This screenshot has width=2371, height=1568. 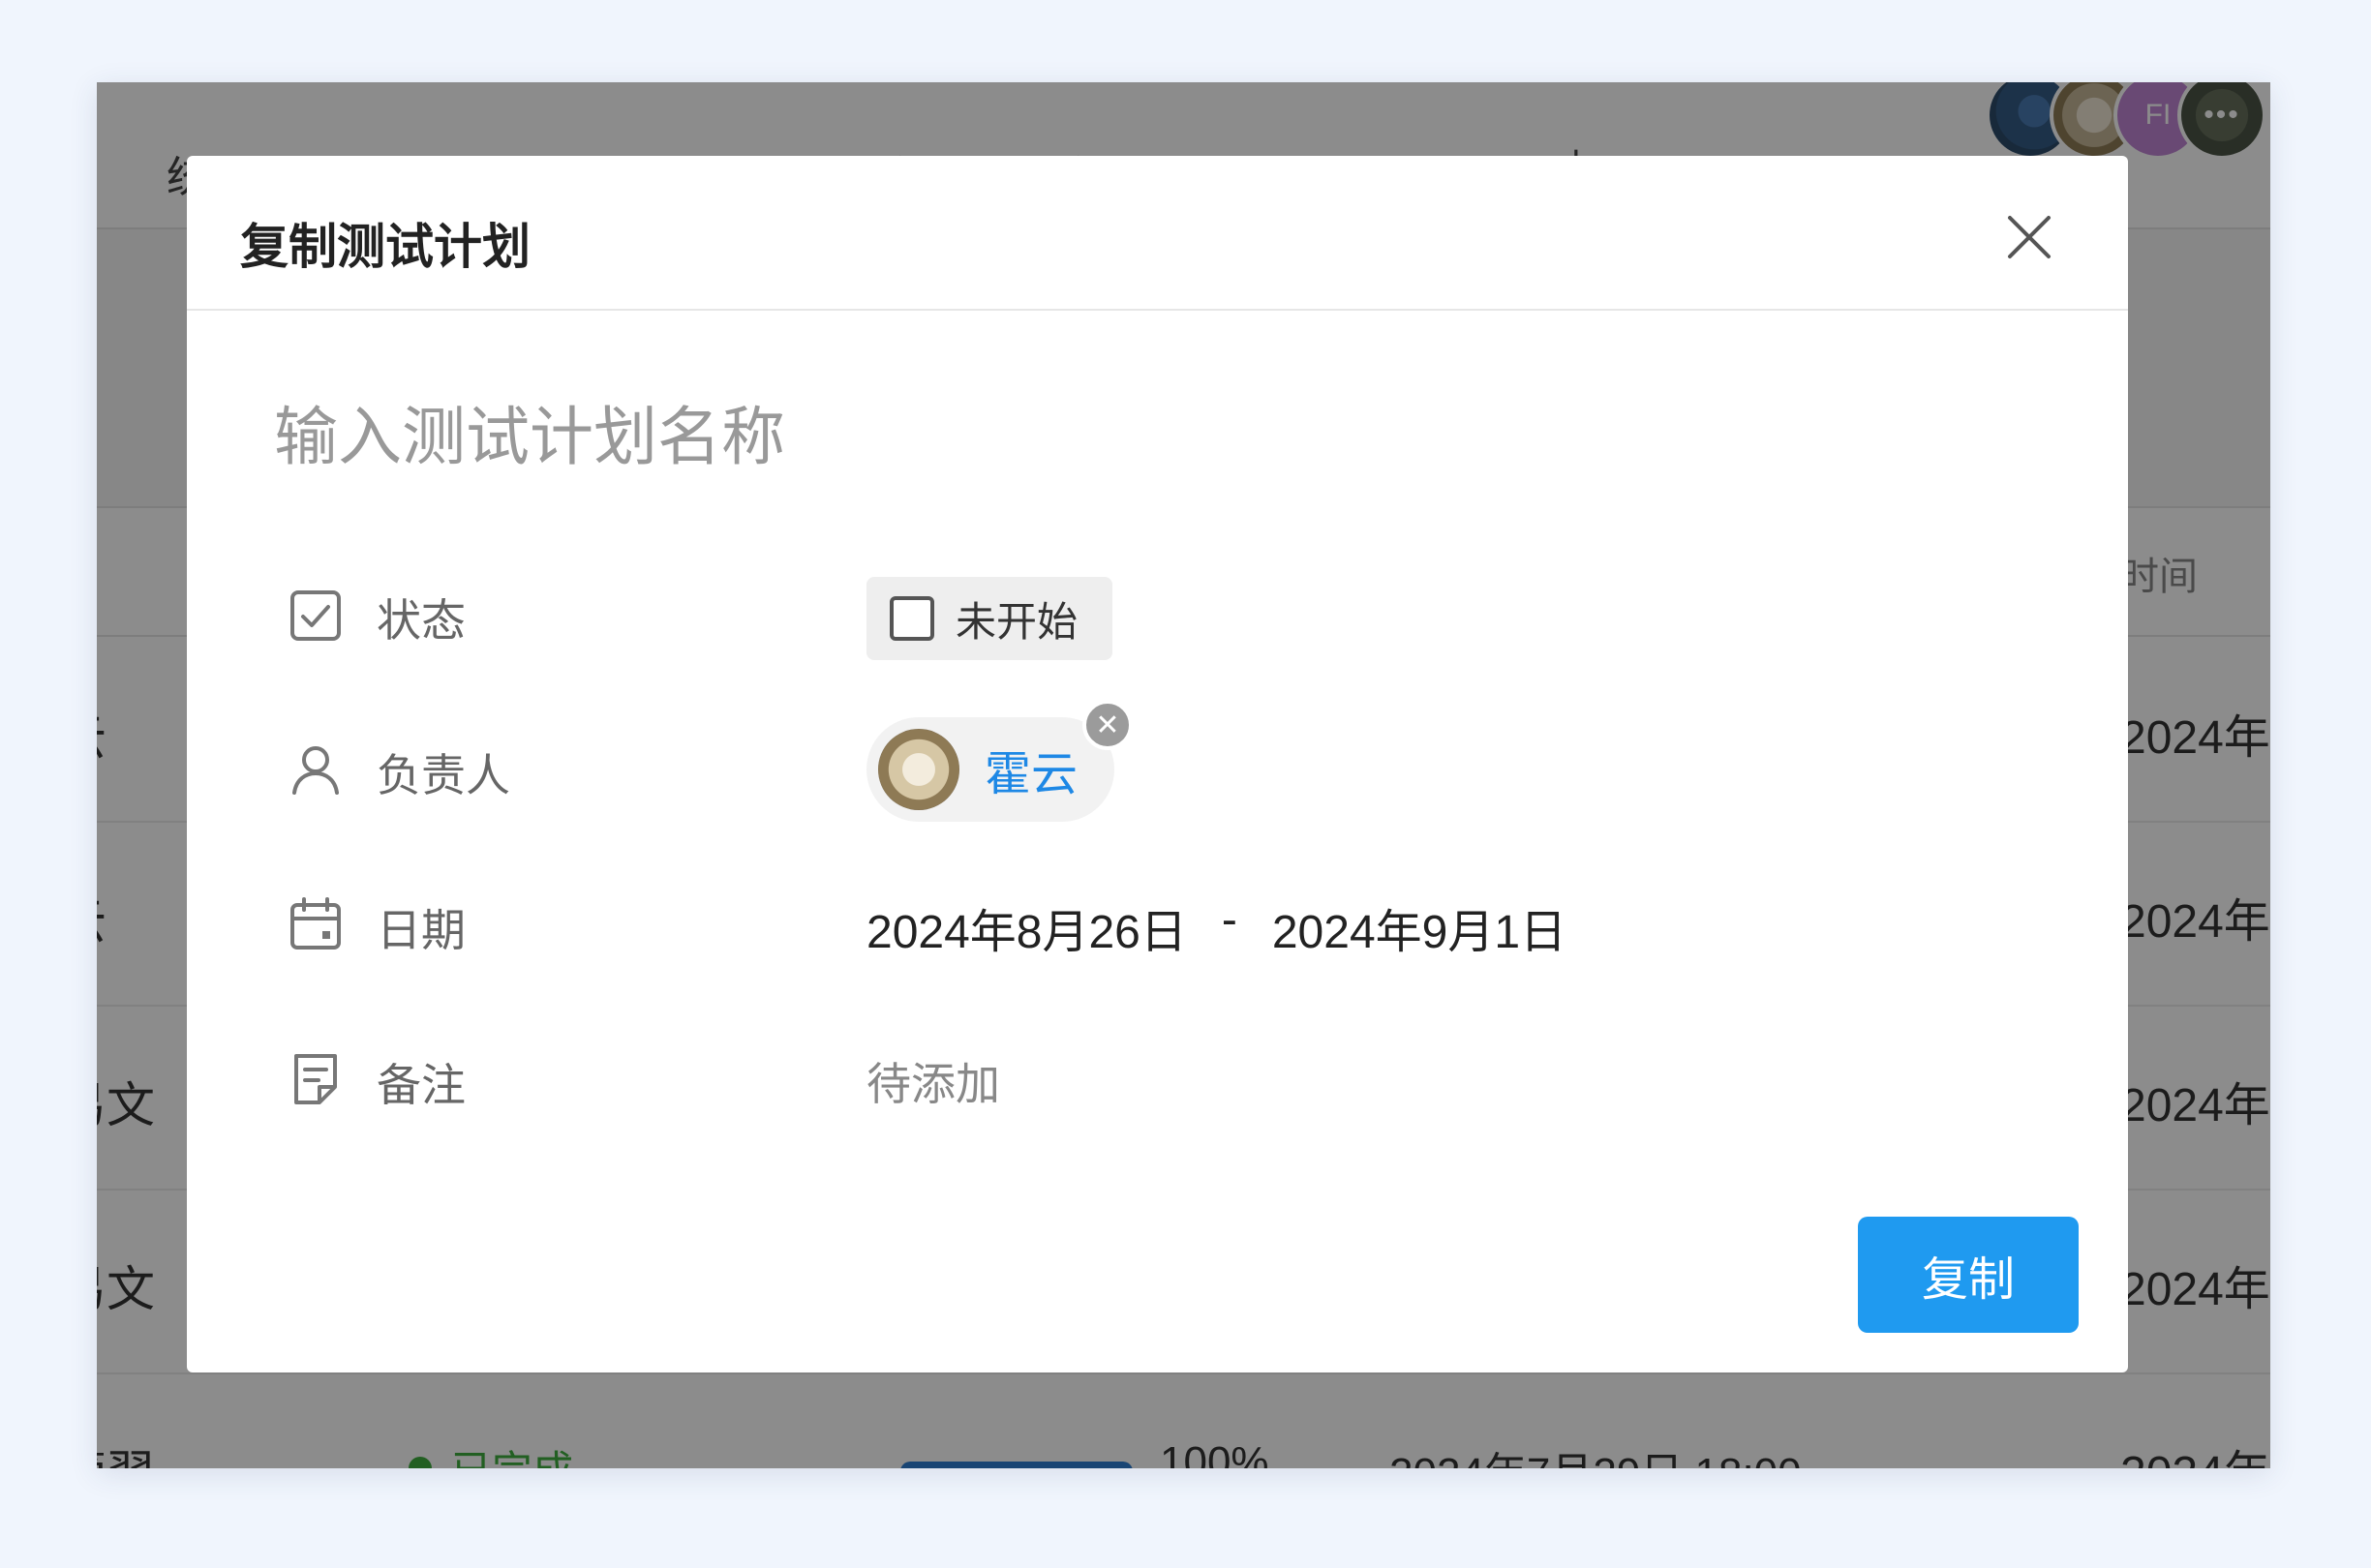 What do you see at coordinates (1216, 927) in the screenshot?
I see `date-range-picker: 2024年8月26日 - 2024年9月1日` at bounding box center [1216, 927].